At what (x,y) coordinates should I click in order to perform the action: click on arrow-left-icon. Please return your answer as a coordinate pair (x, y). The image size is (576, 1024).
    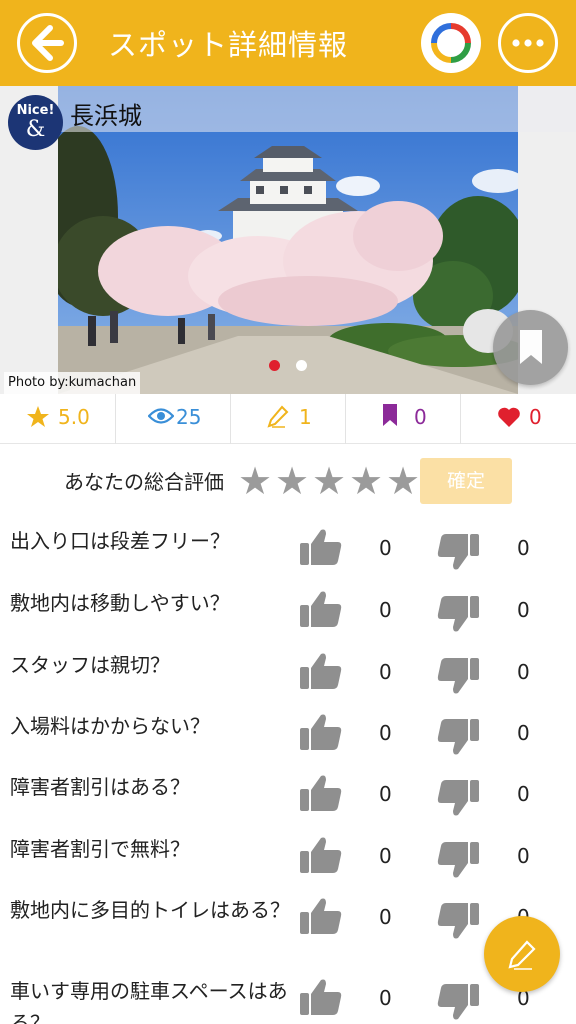
    Looking at the image, I should click on (48, 43).